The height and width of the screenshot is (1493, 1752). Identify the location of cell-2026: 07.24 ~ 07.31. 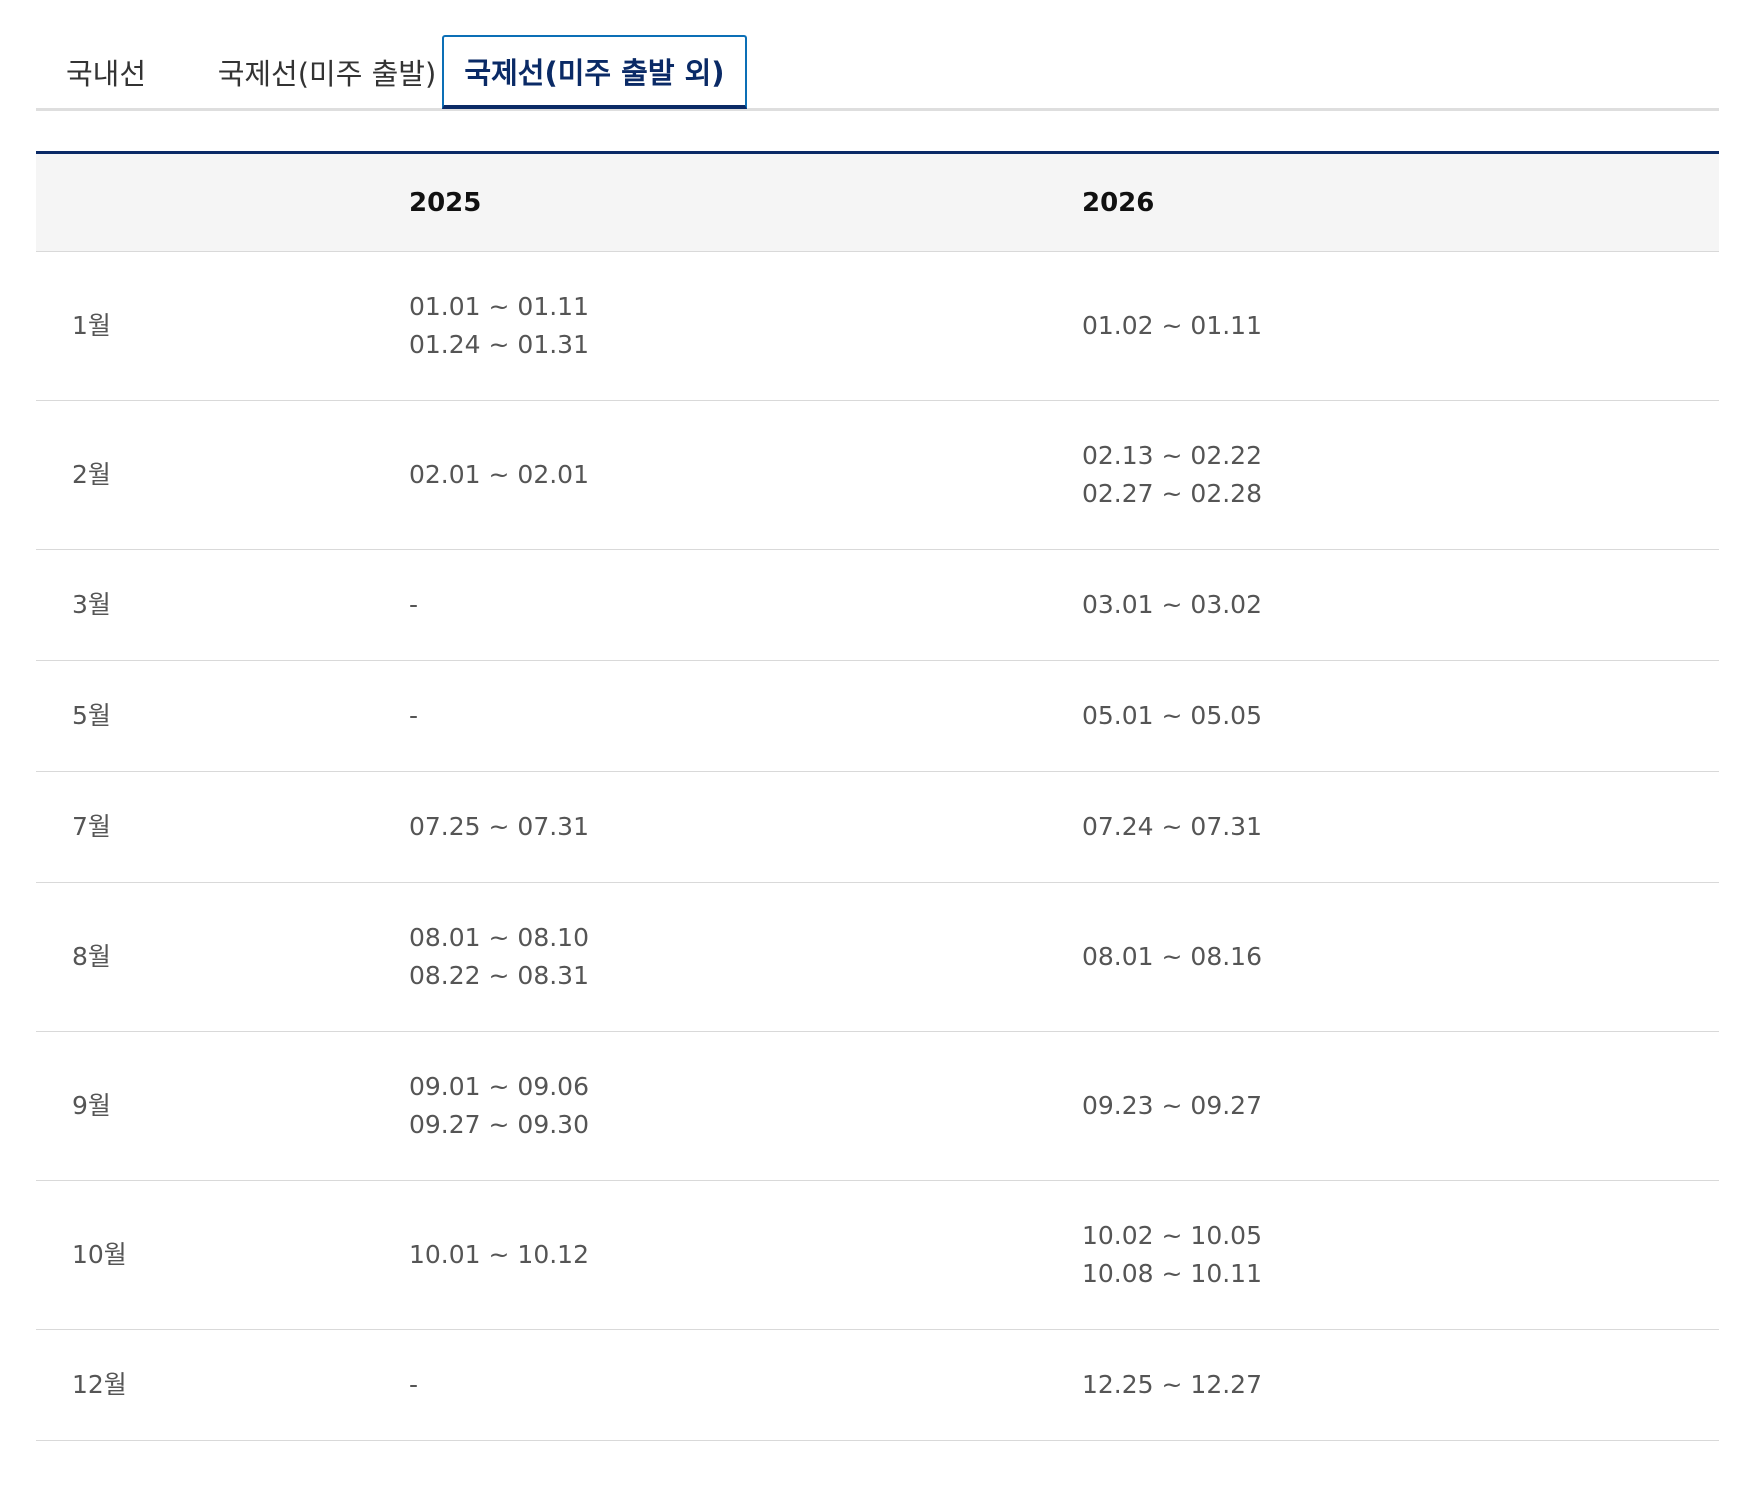
(1400, 827).